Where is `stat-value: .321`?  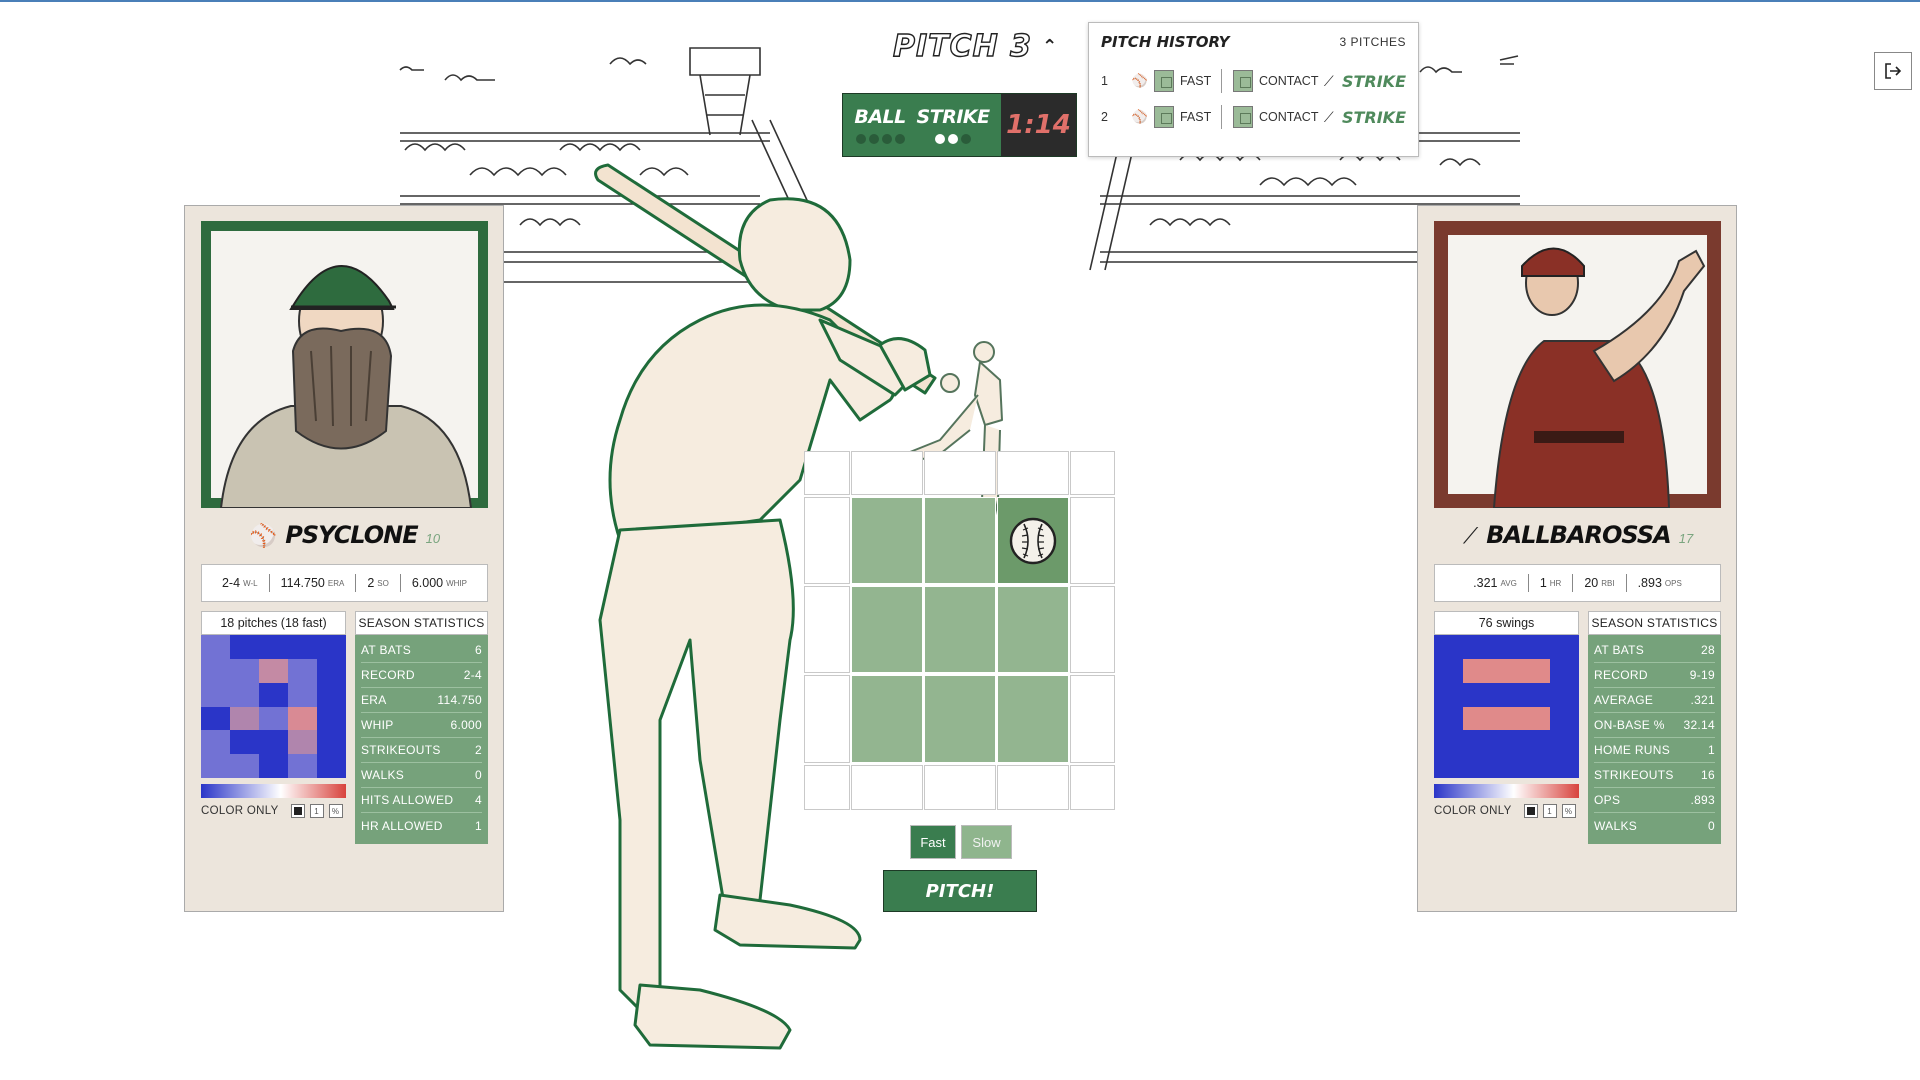
stat-value: .321 is located at coordinates (1702, 700).